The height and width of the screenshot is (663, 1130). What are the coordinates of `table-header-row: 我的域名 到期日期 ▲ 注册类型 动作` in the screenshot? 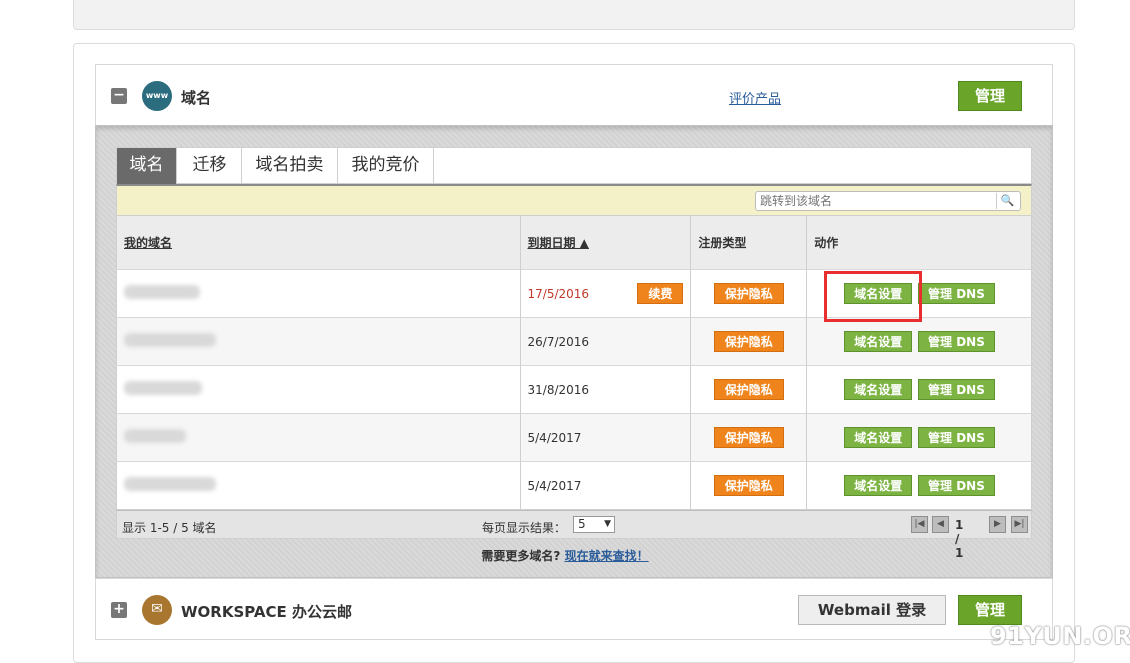 It's located at (574, 242).